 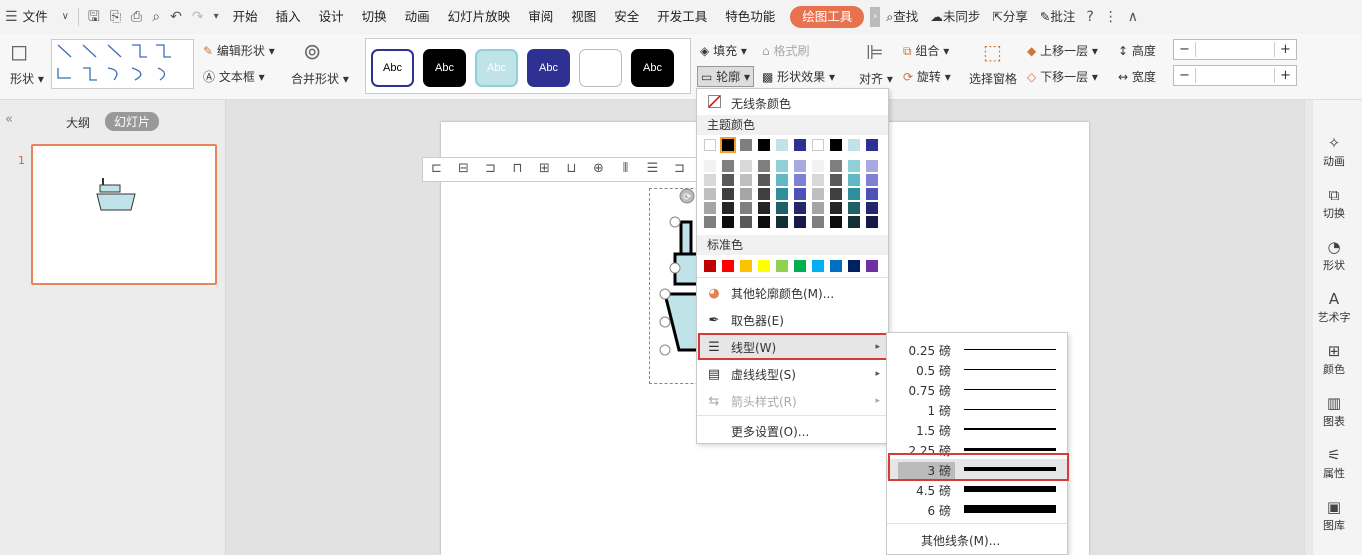 I want to click on fill-button: ◈ 填充 ▾, so click(x=723, y=50).